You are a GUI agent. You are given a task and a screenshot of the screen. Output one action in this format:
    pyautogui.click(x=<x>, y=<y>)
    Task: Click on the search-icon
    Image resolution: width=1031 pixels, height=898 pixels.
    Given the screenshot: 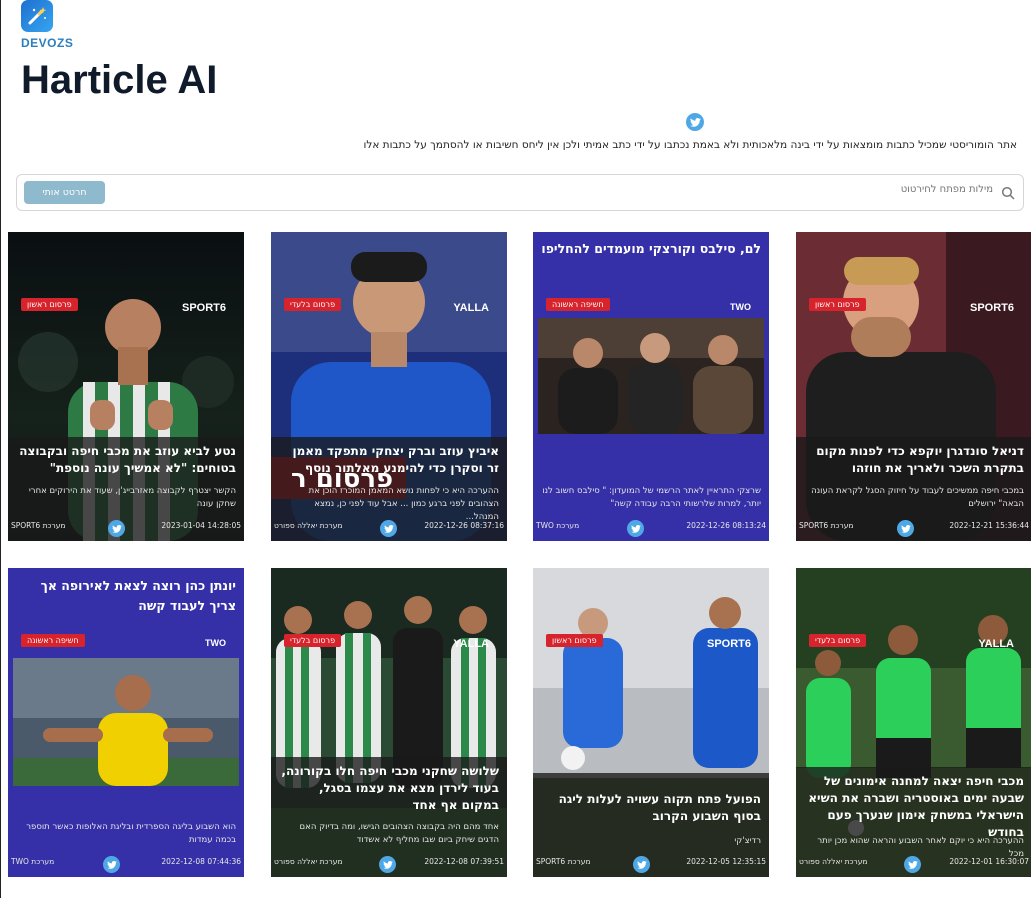 What is the action you would take?
    pyautogui.click(x=1008, y=193)
    